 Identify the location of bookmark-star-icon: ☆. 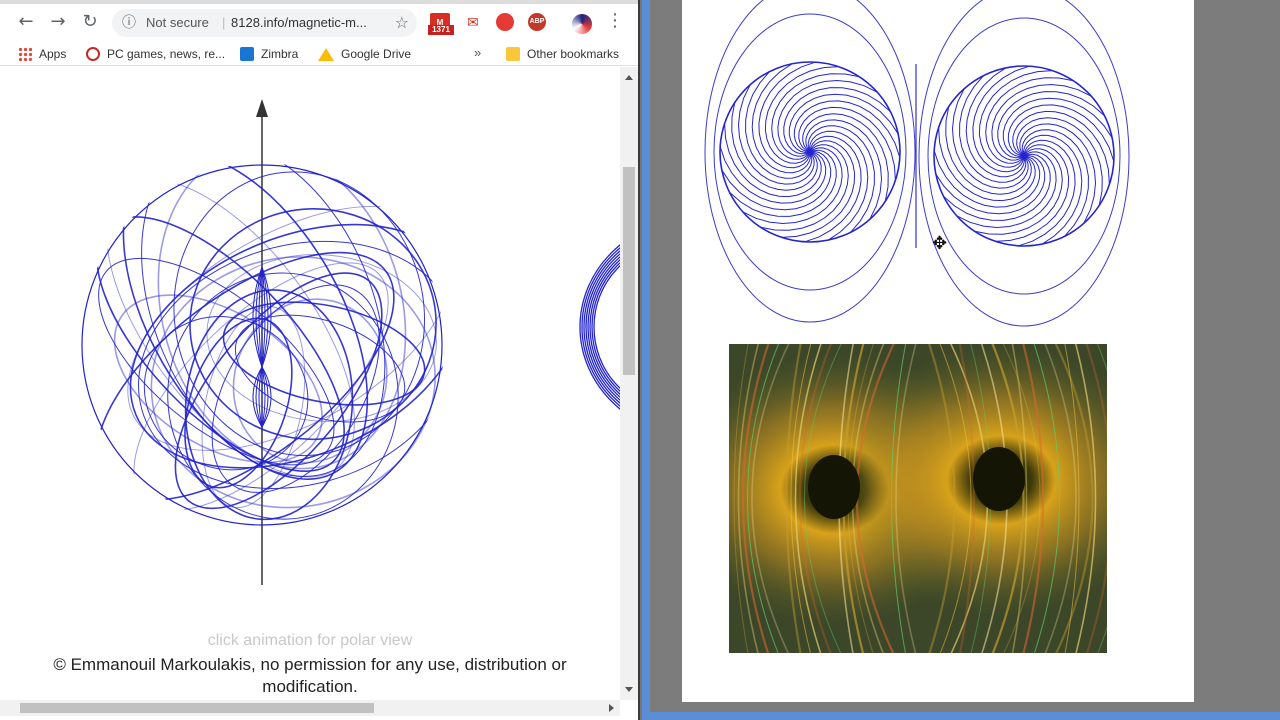
(402, 23).